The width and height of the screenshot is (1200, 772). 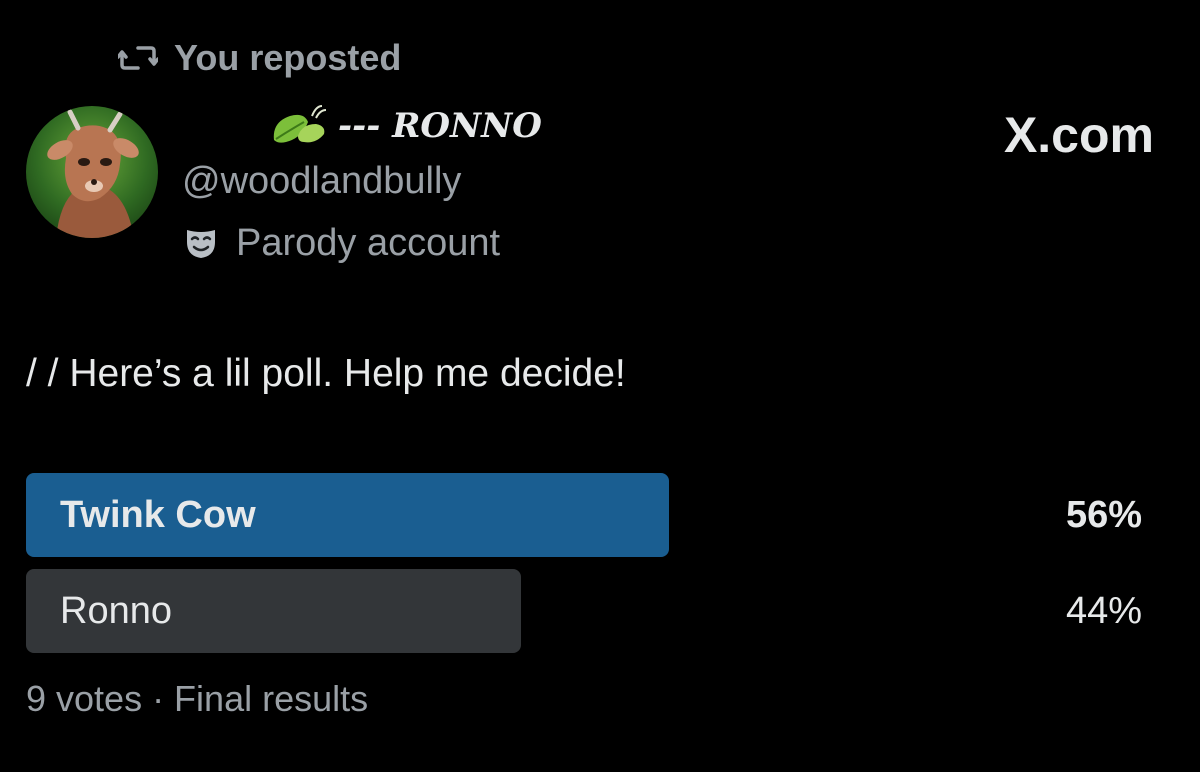 I want to click on leaf-icon, so click(x=298, y=126).